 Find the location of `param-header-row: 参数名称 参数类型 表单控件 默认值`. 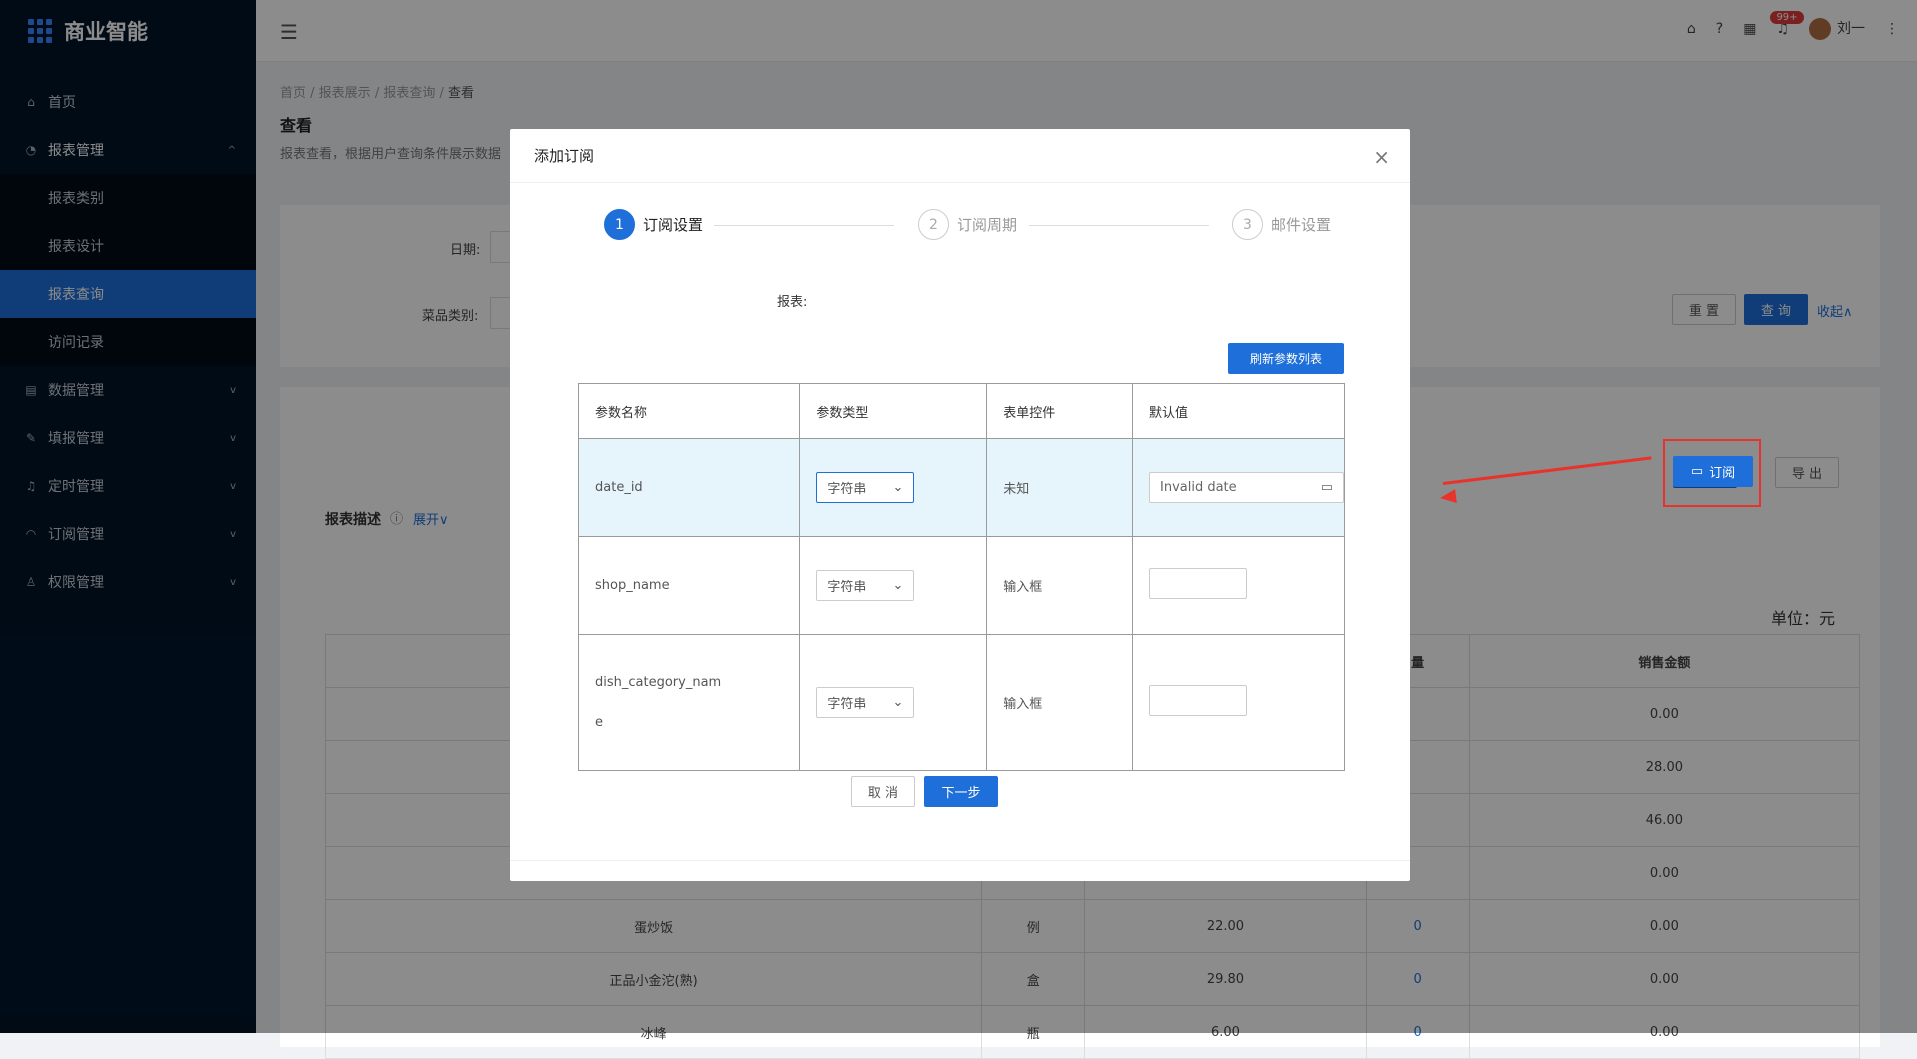

param-header-row: 参数名称 参数类型 表单控件 默认值 is located at coordinates (961, 411).